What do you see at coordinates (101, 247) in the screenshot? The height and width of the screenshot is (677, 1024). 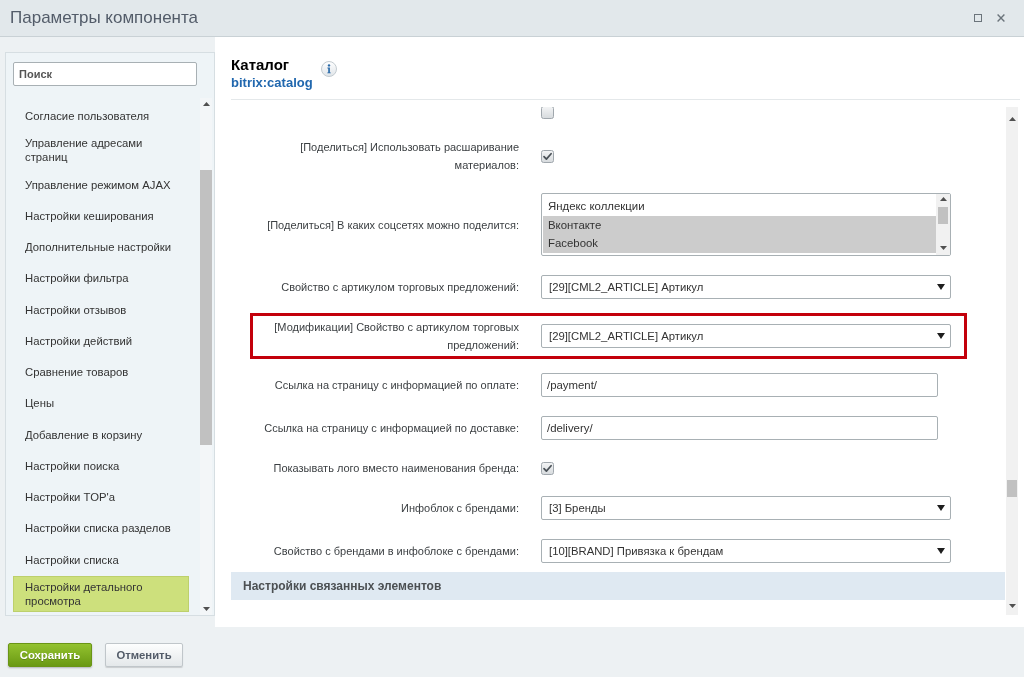 I see `sidebar-item: Дополнительные настройки` at bounding box center [101, 247].